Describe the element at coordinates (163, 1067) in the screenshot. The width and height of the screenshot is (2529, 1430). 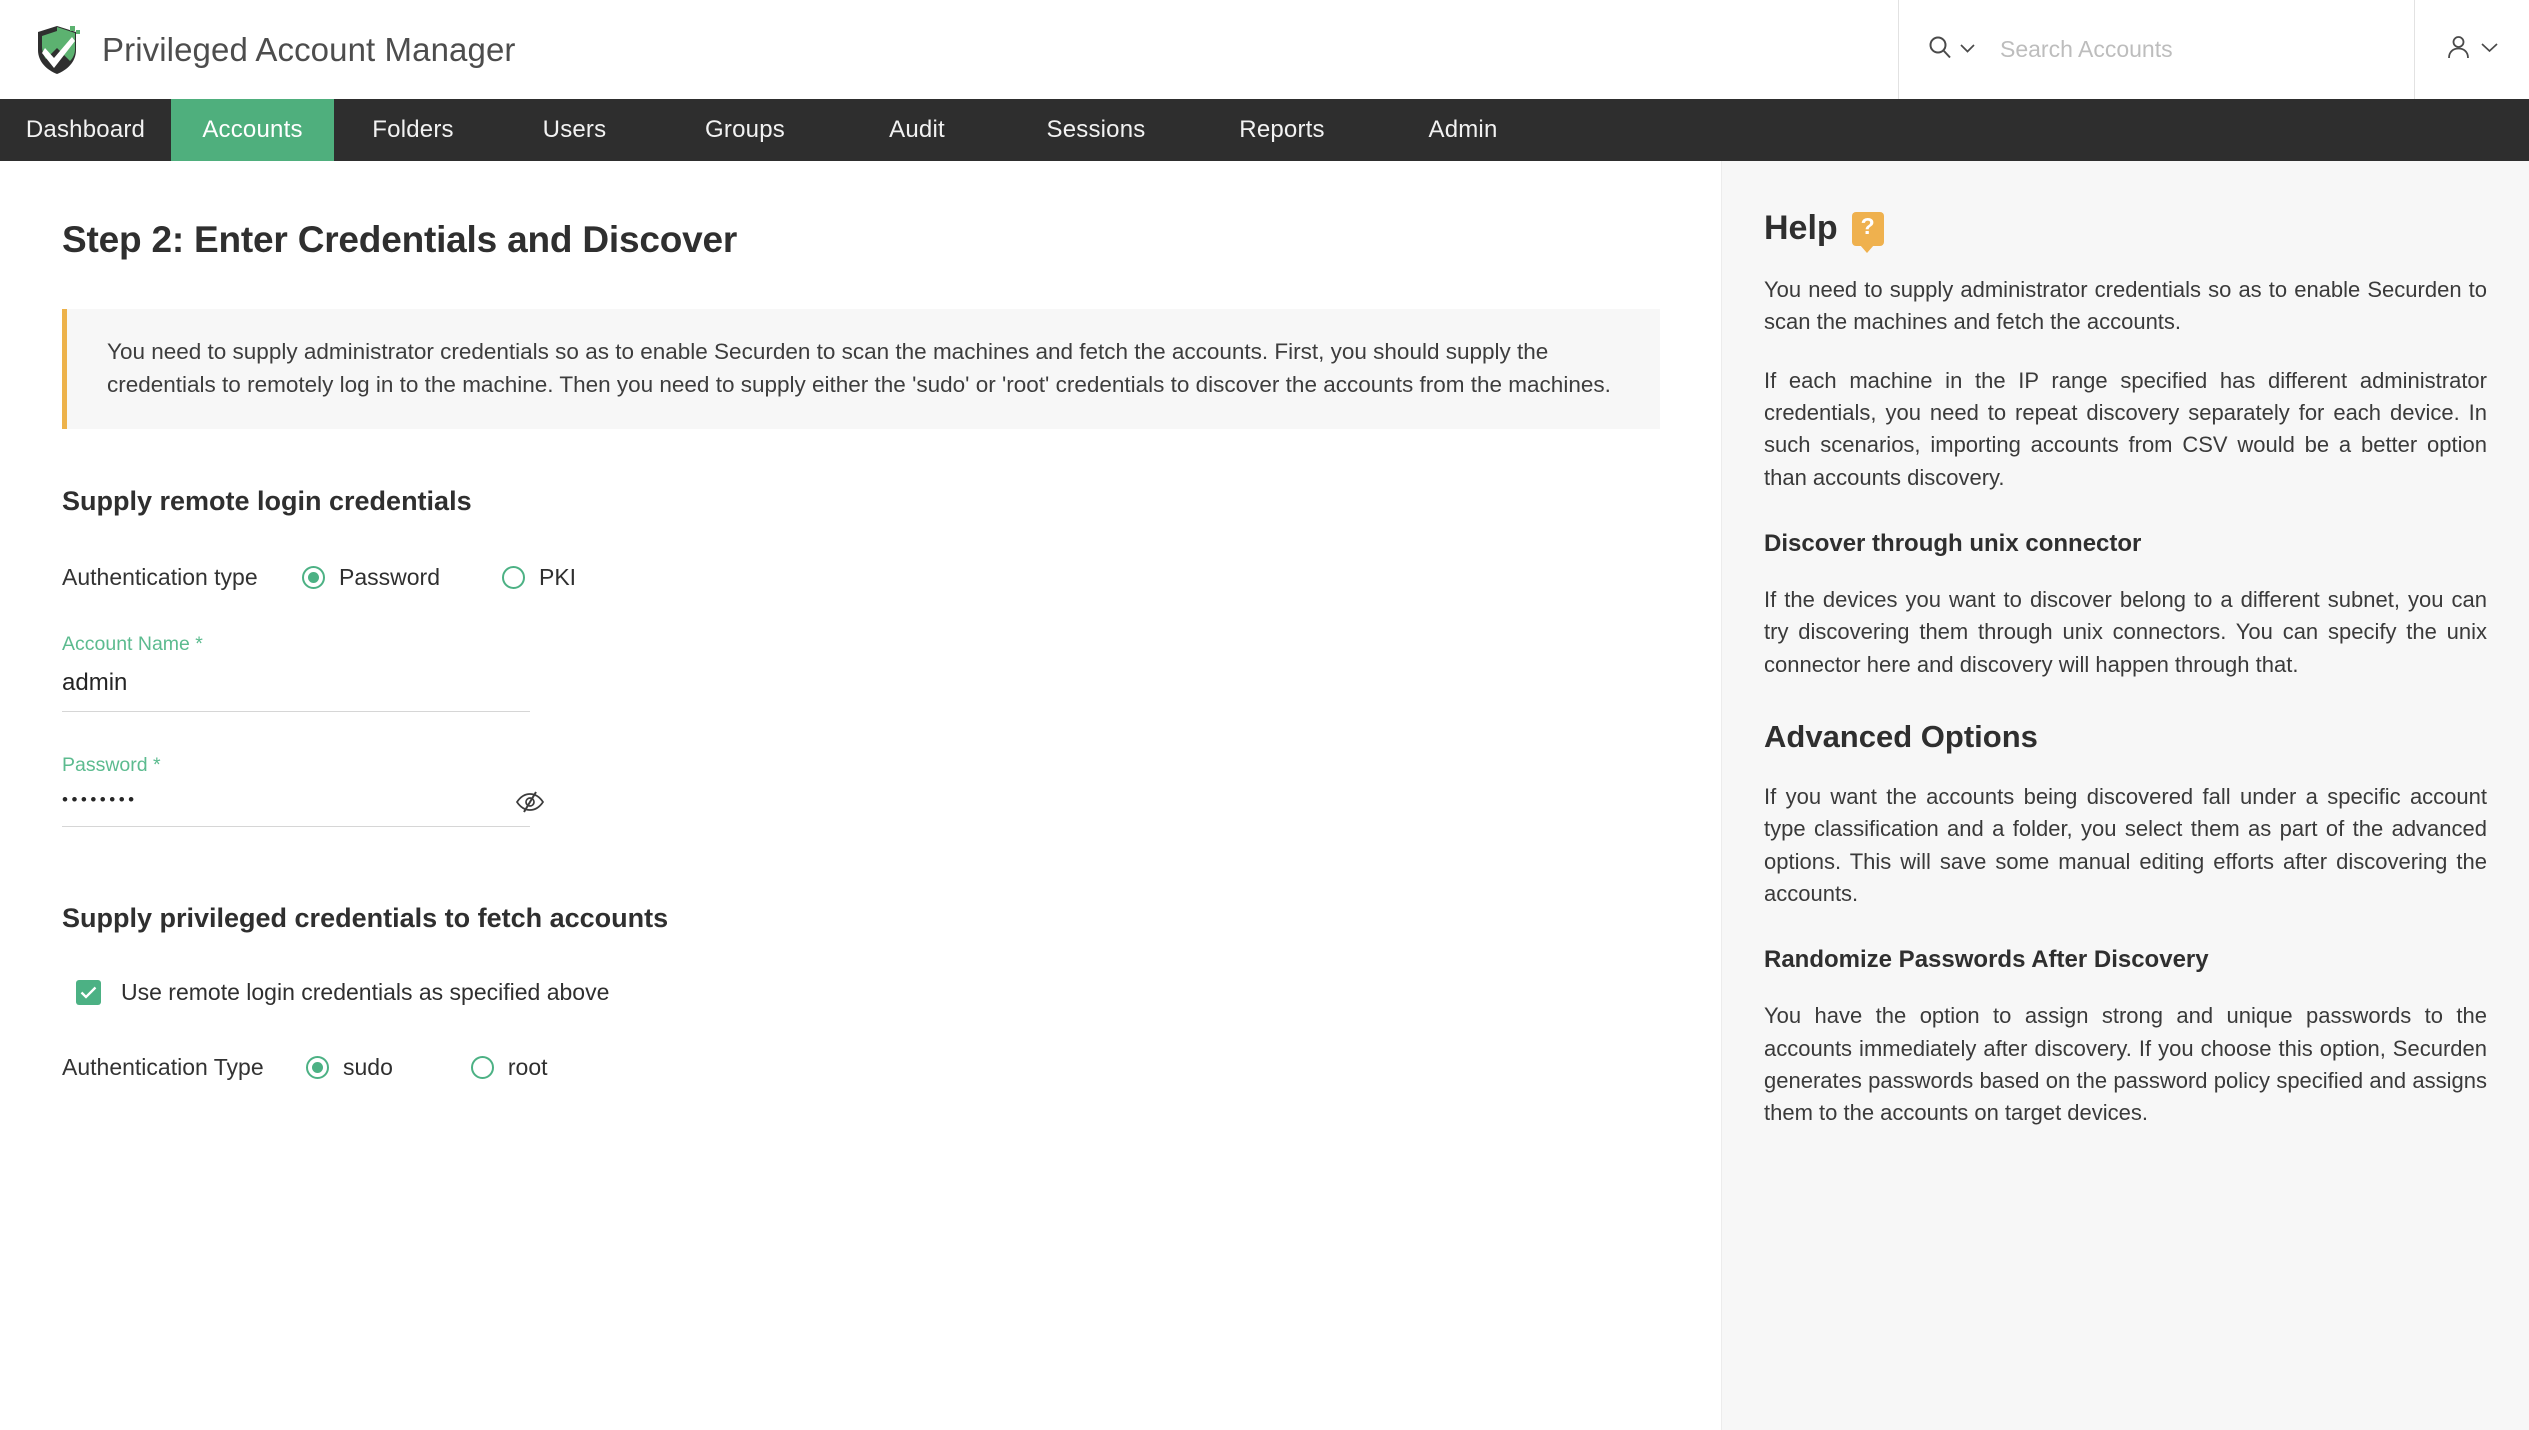
I see `privileged-auth-type-label: Authentication Type` at that location.